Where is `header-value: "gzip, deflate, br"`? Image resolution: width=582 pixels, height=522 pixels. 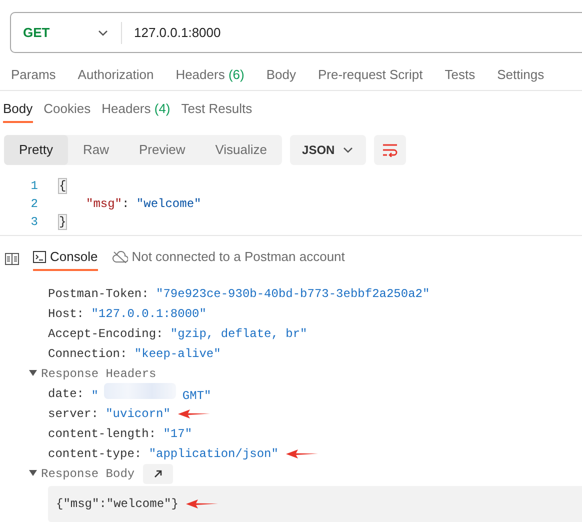 header-value: "gzip, deflate, br" is located at coordinates (239, 334).